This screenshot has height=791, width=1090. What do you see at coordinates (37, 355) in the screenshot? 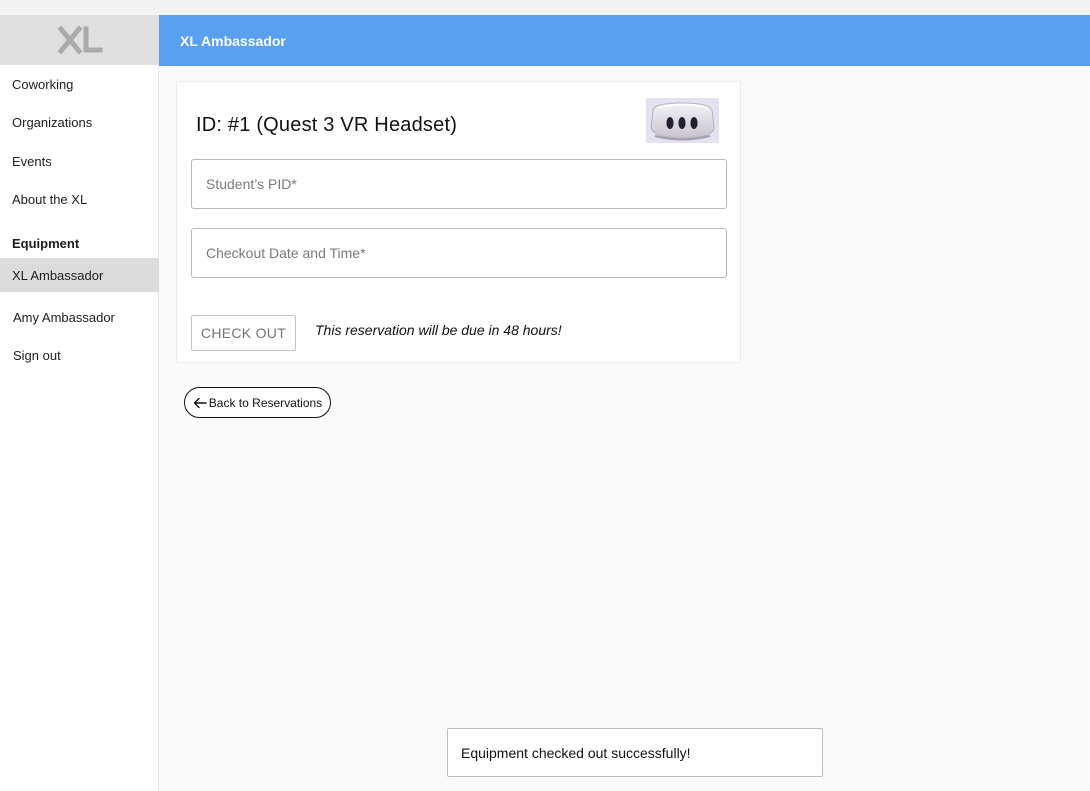
I see `sign-out-label: Sign out` at bounding box center [37, 355].